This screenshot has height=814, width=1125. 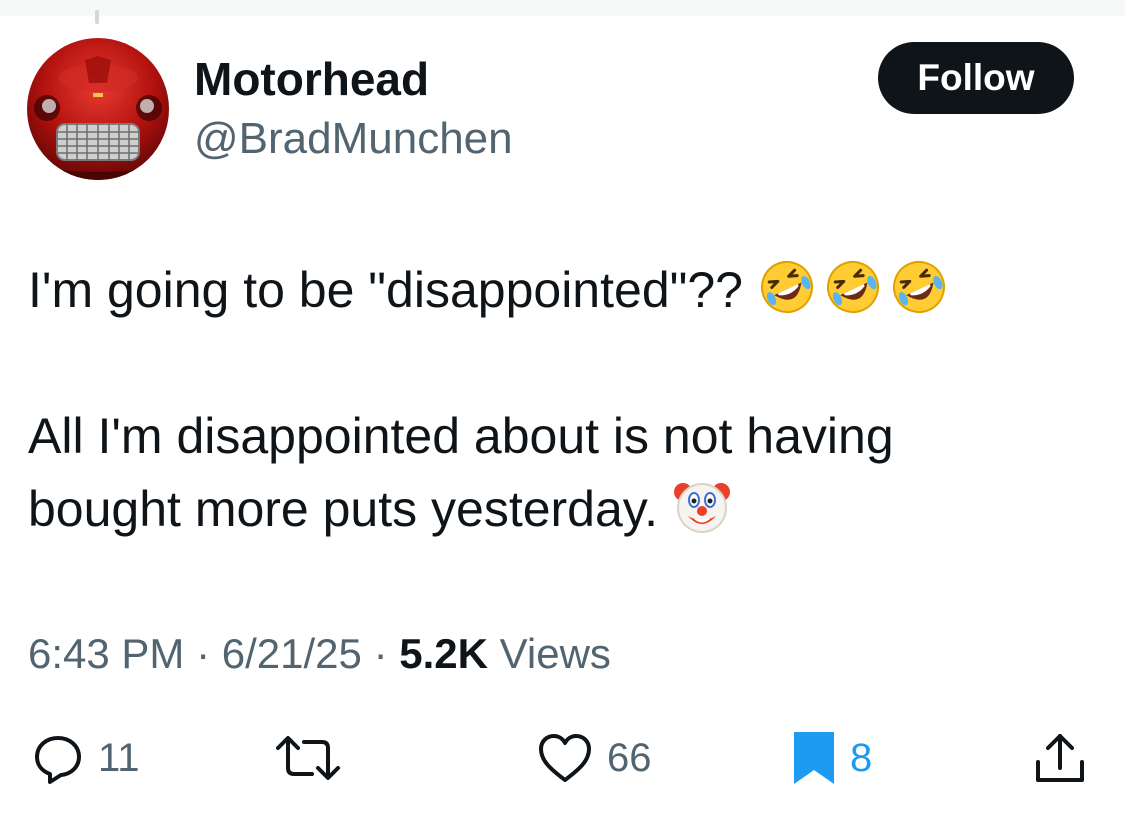 I want to click on bookmark-icon, so click(x=814, y=758).